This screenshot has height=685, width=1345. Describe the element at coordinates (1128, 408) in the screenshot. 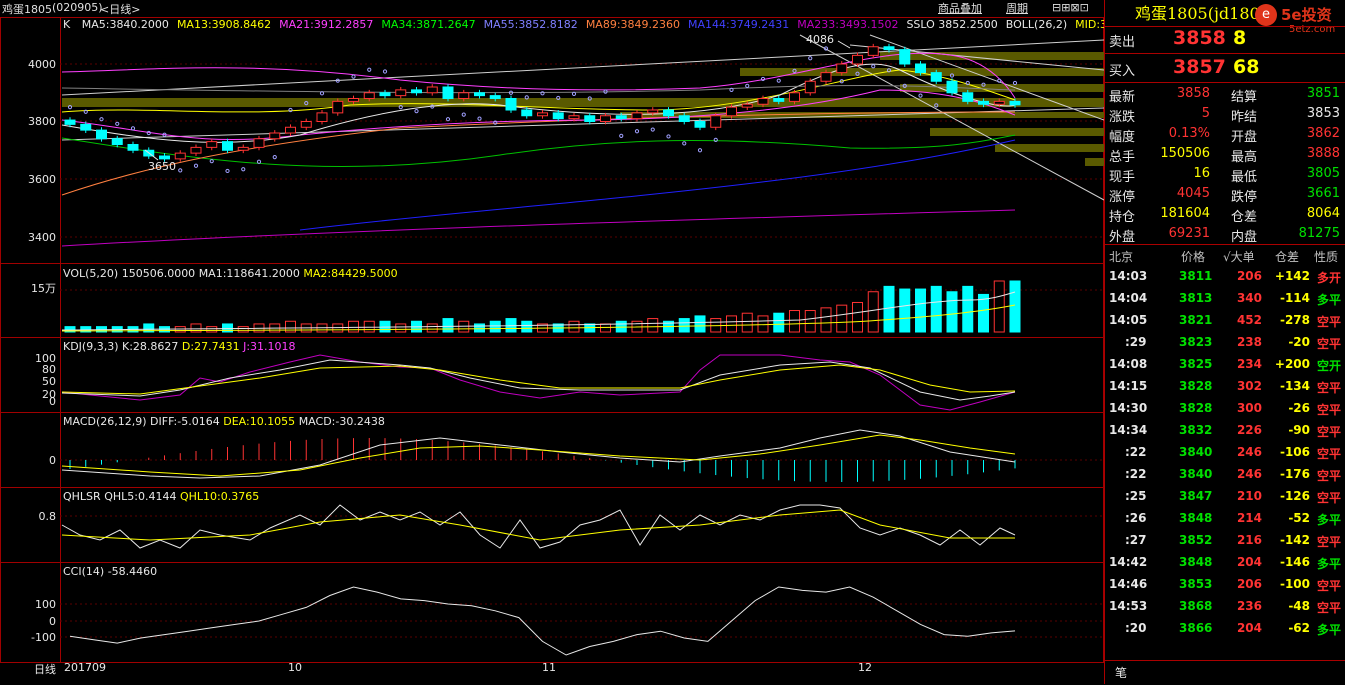

I see `tick-time: 14:30` at that location.